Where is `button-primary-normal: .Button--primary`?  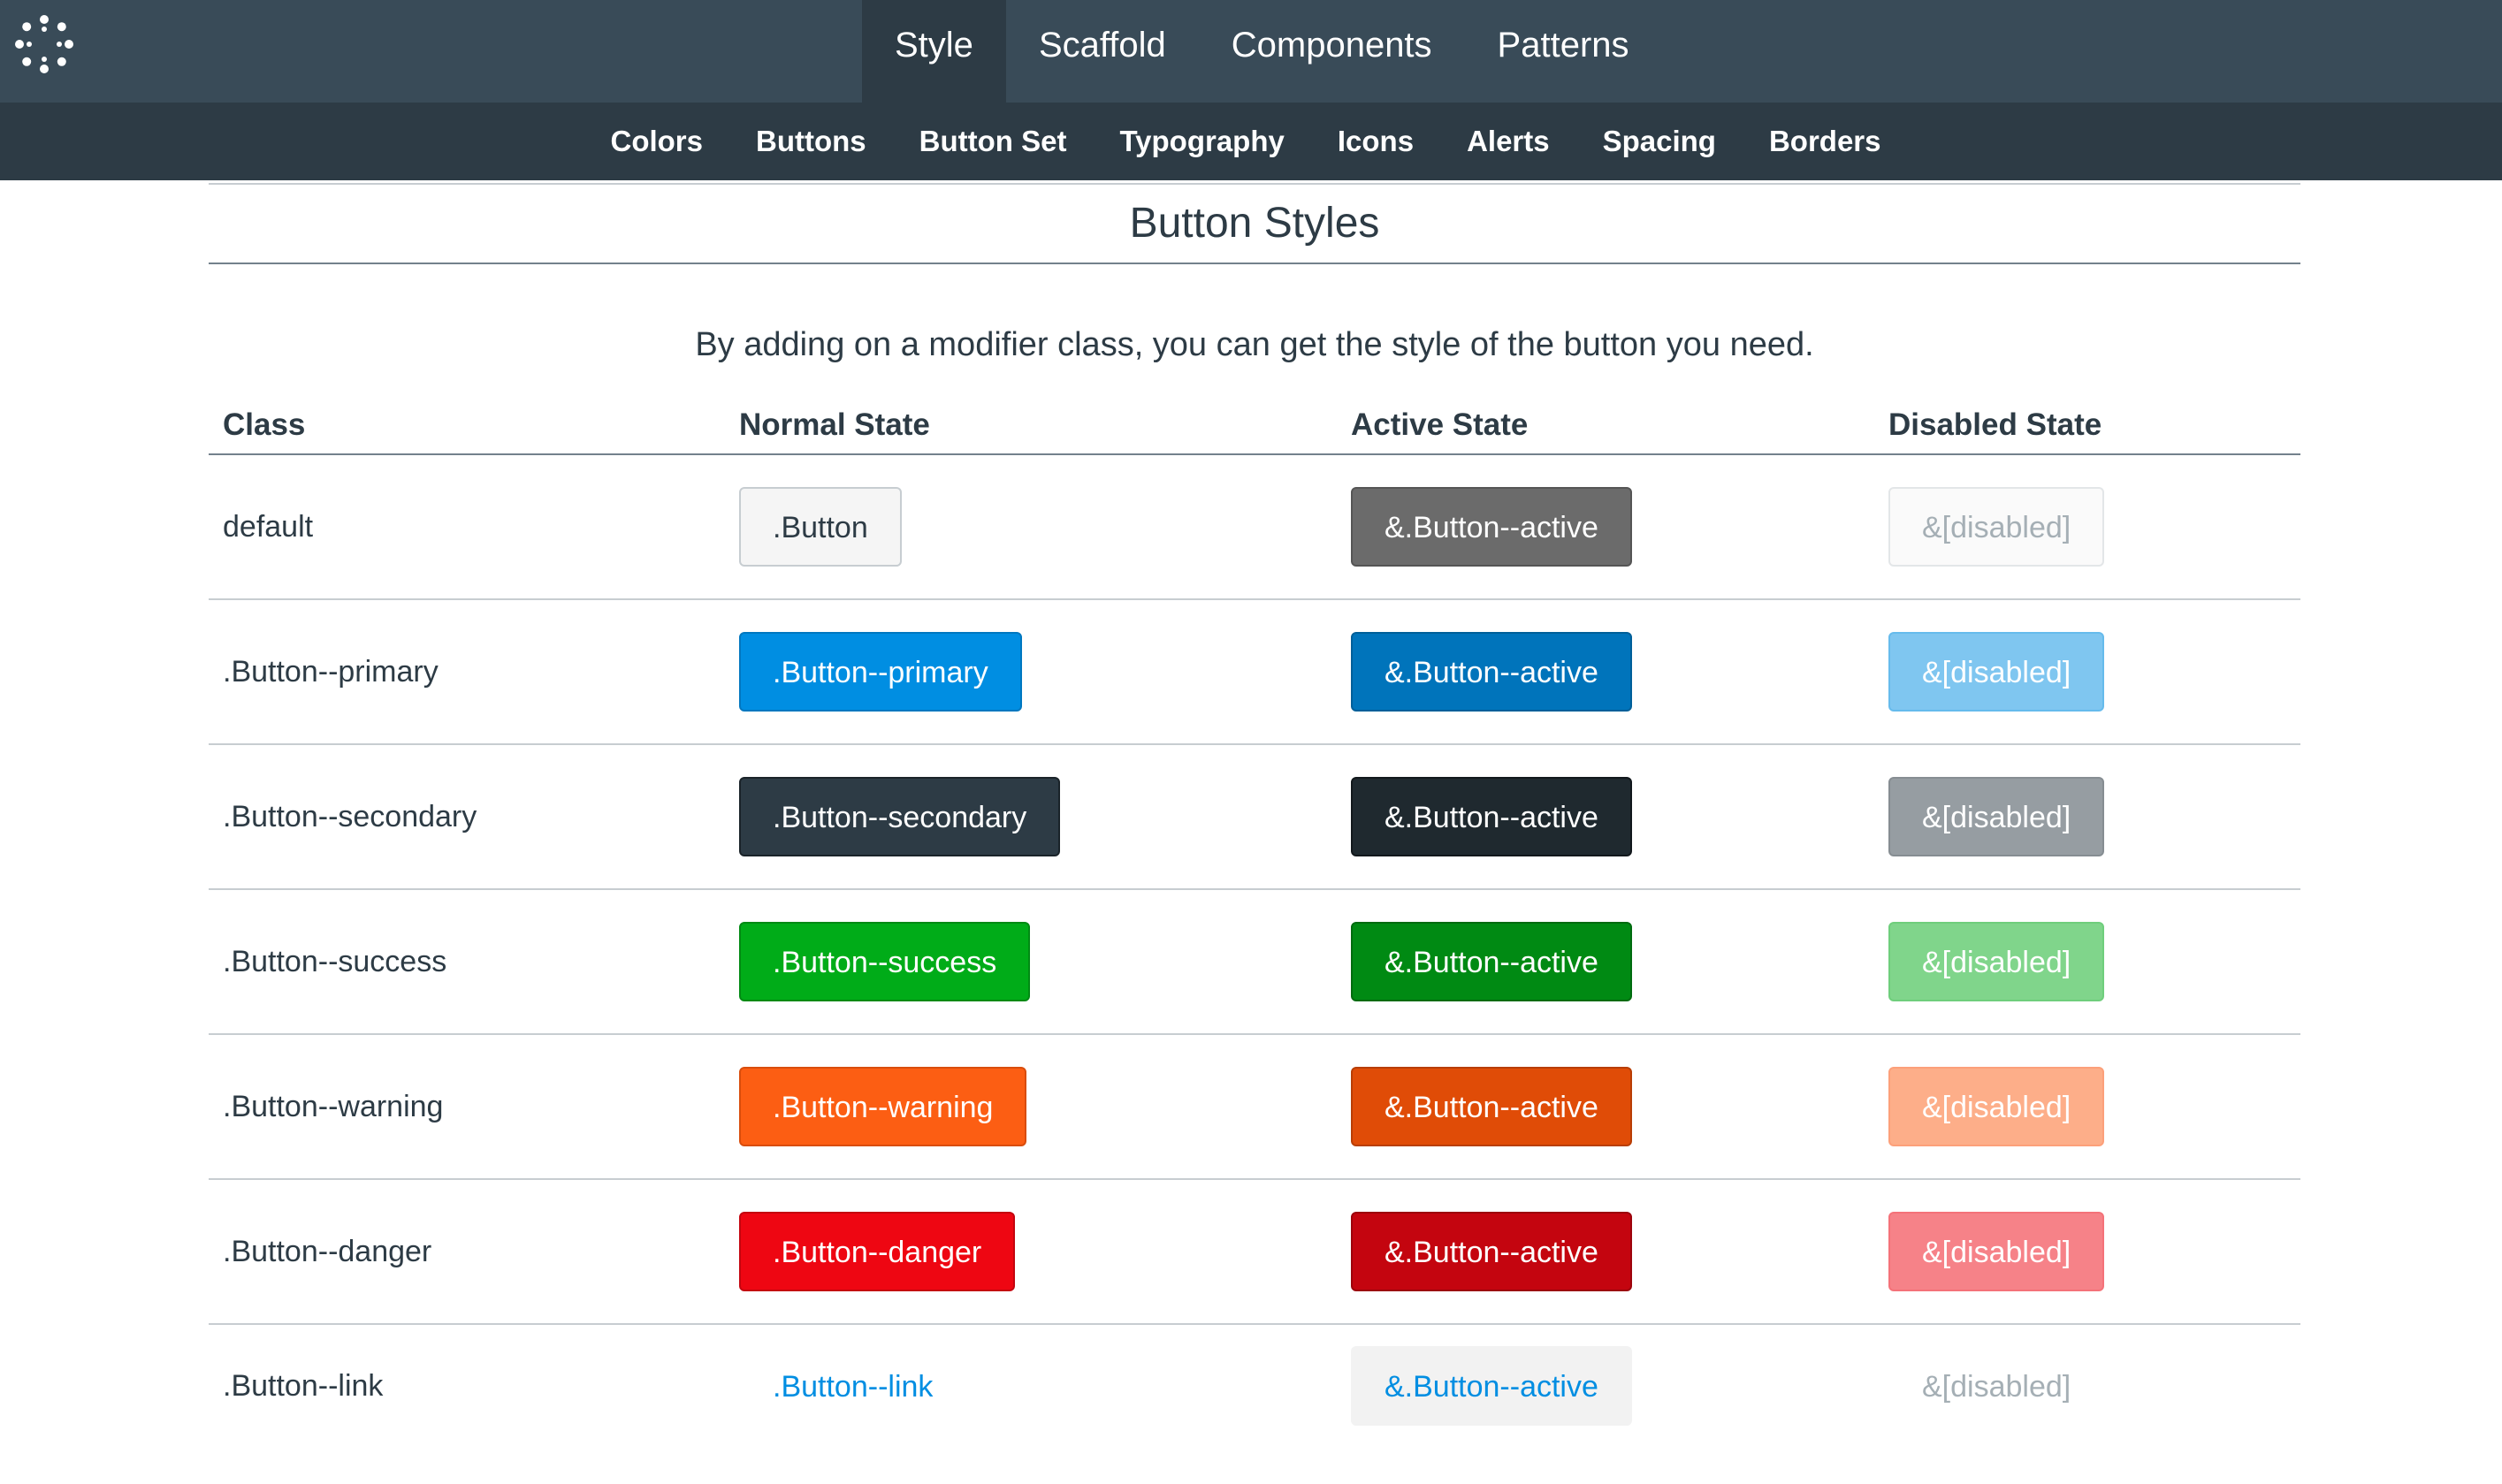
button-primary-normal: .Button--primary is located at coordinates (880, 672).